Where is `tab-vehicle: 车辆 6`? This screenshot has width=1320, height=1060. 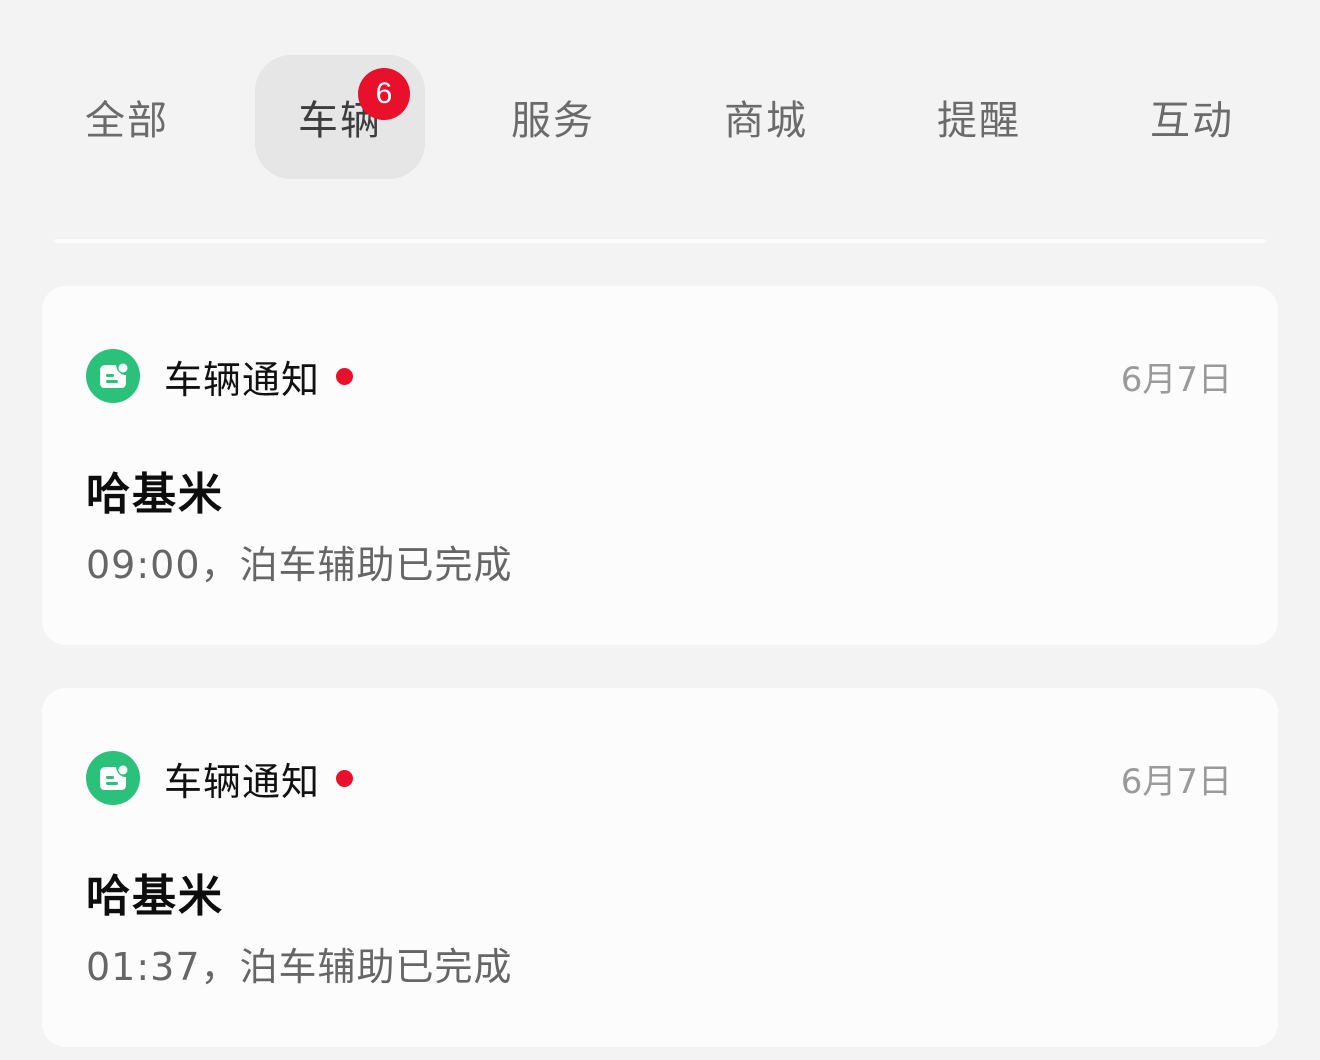
tab-vehicle: 车辆 6 is located at coordinates (340, 117).